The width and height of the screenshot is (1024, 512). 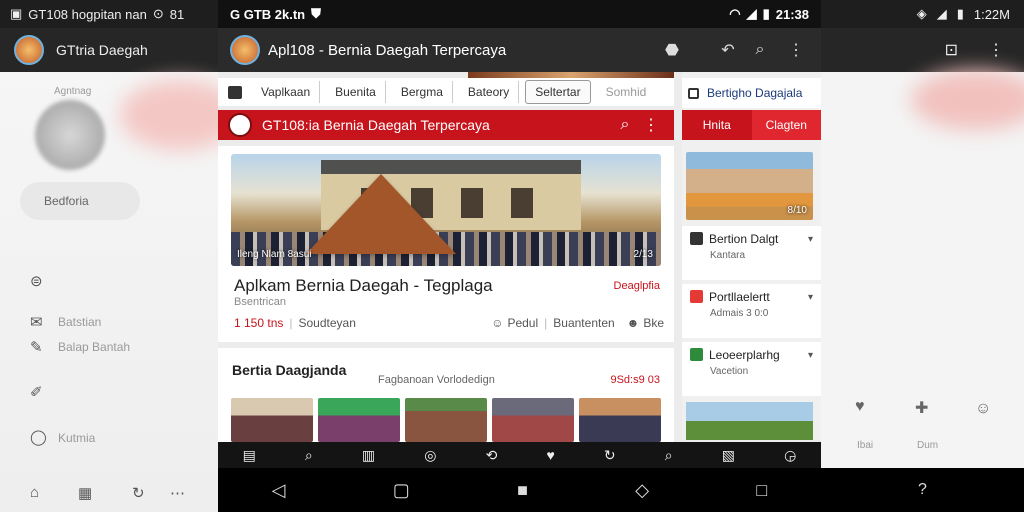 What do you see at coordinates (249, 455) in the screenshot?
I see `layout-icon: ▤` at bounding box center [249, 455].